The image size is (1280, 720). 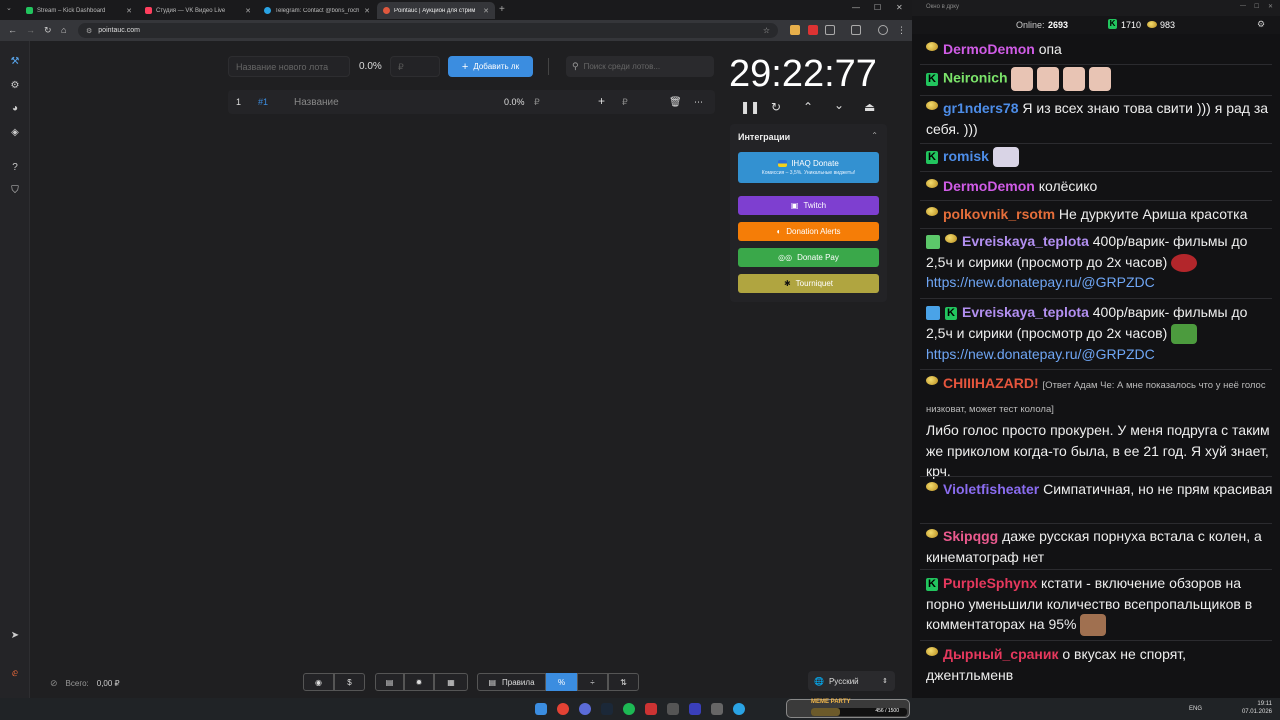 I want to click on chat-username: Neironich, so click(x=975, y=78).